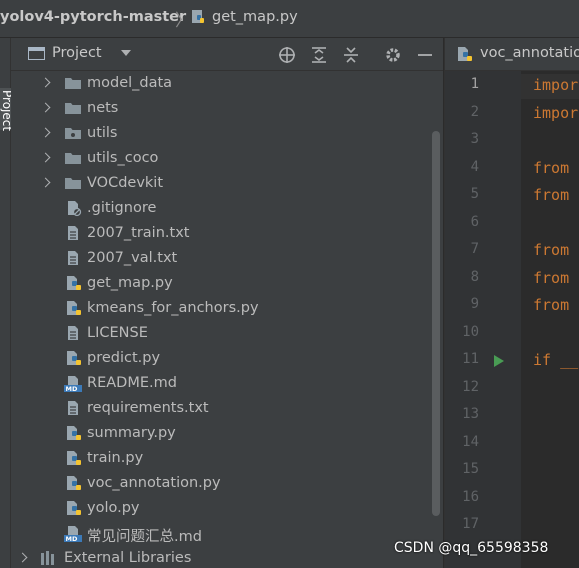 This screenshot has width=579, height=568. What do you see at coordinates (474, 139) in the screenshot?
I see `line-number: 3` at bounding box center [474, 139].